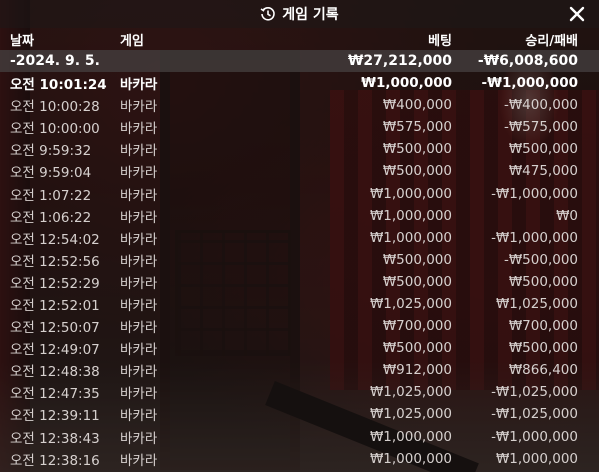 The width and height of the screenshot is (599, 472). Describe the element at coordinates (55, 328) in the screenshot. I see `row-time: 오전 12:50:07` at that location.